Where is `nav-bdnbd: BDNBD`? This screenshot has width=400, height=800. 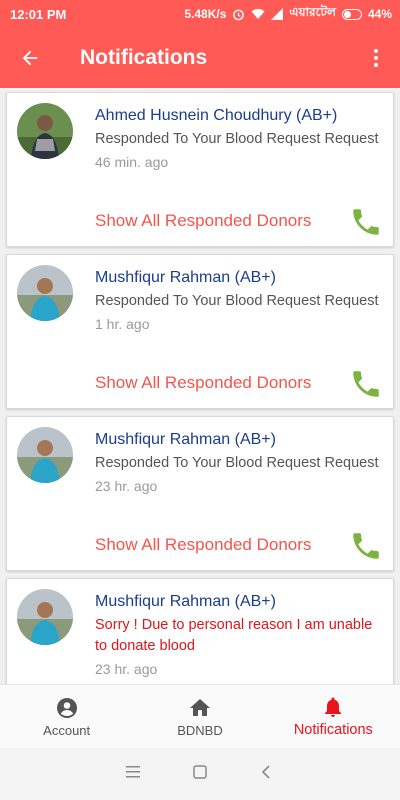 nav-bdnbd: BDNBD is located at coordinates (199, 716).